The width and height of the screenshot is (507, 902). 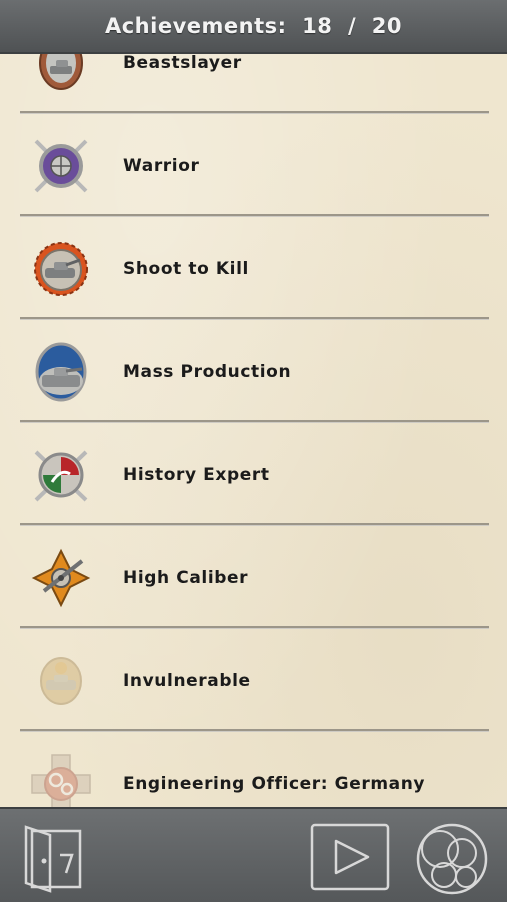 I want to click on header-bar: Achievements: 18 / 20, so click(x=253, y=27).